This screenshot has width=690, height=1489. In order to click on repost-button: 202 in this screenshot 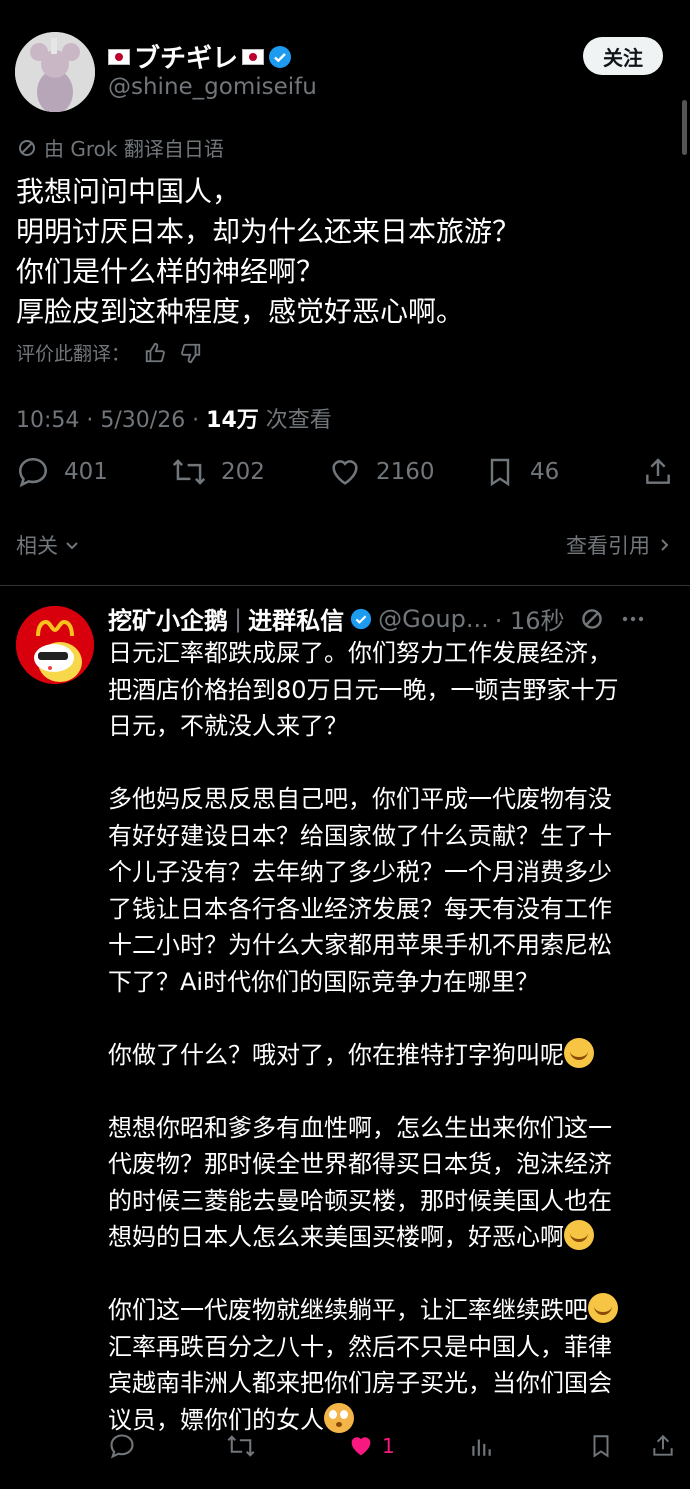, I will do `click(218, 472)`.